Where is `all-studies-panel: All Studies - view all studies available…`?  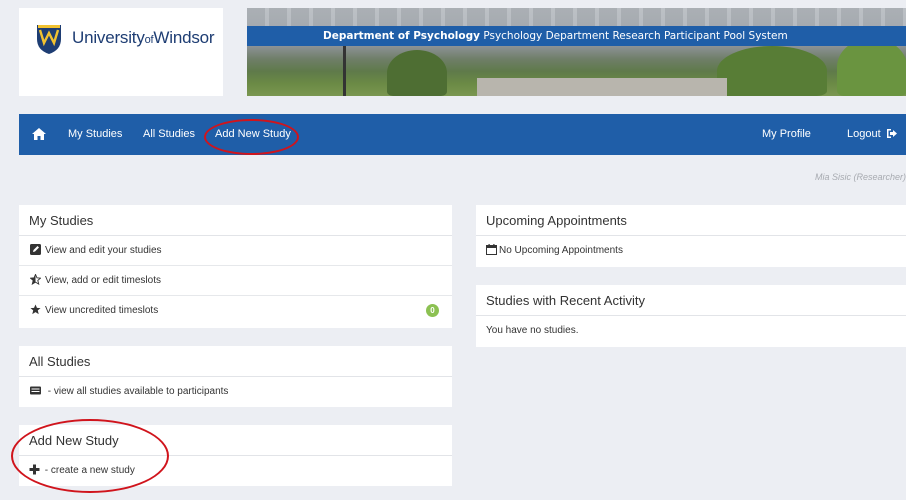 all-studies-panel: All Studies - view all studies available… is located at coordinates (235, 376).